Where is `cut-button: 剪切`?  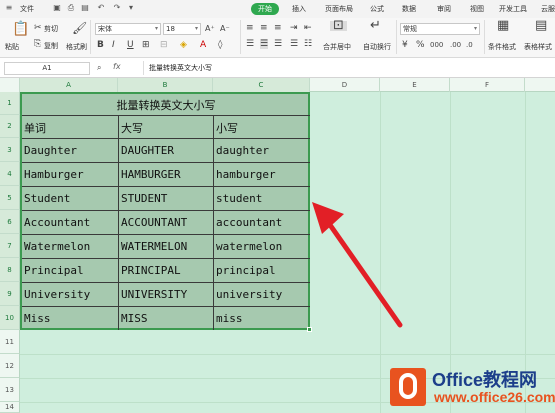 cut-button: 剪切 is located at coordinates (51, 29).